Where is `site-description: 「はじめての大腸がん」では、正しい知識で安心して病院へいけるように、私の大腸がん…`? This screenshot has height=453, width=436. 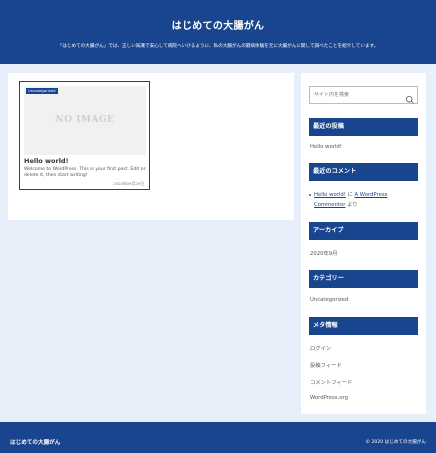 site-description: 「はじめての大腸がん」では、正しい知識で安心して病院へいけるように、私の大腸がん… is located at coordinates (218, 46).